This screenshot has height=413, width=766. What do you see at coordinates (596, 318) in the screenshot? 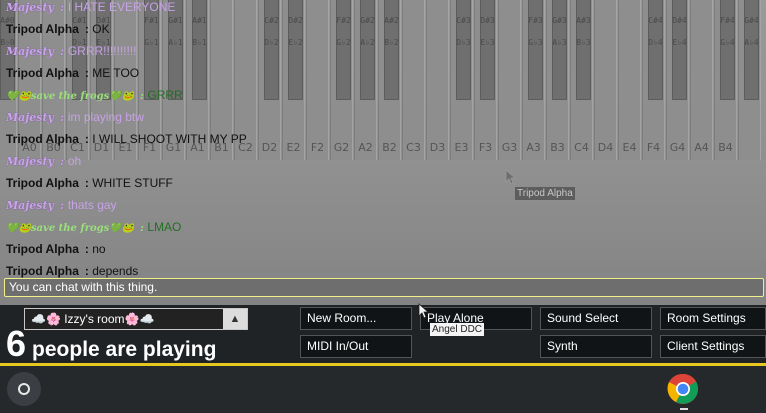
I see `sound-select-button: Sound Select` at bounding box center [596, 318].